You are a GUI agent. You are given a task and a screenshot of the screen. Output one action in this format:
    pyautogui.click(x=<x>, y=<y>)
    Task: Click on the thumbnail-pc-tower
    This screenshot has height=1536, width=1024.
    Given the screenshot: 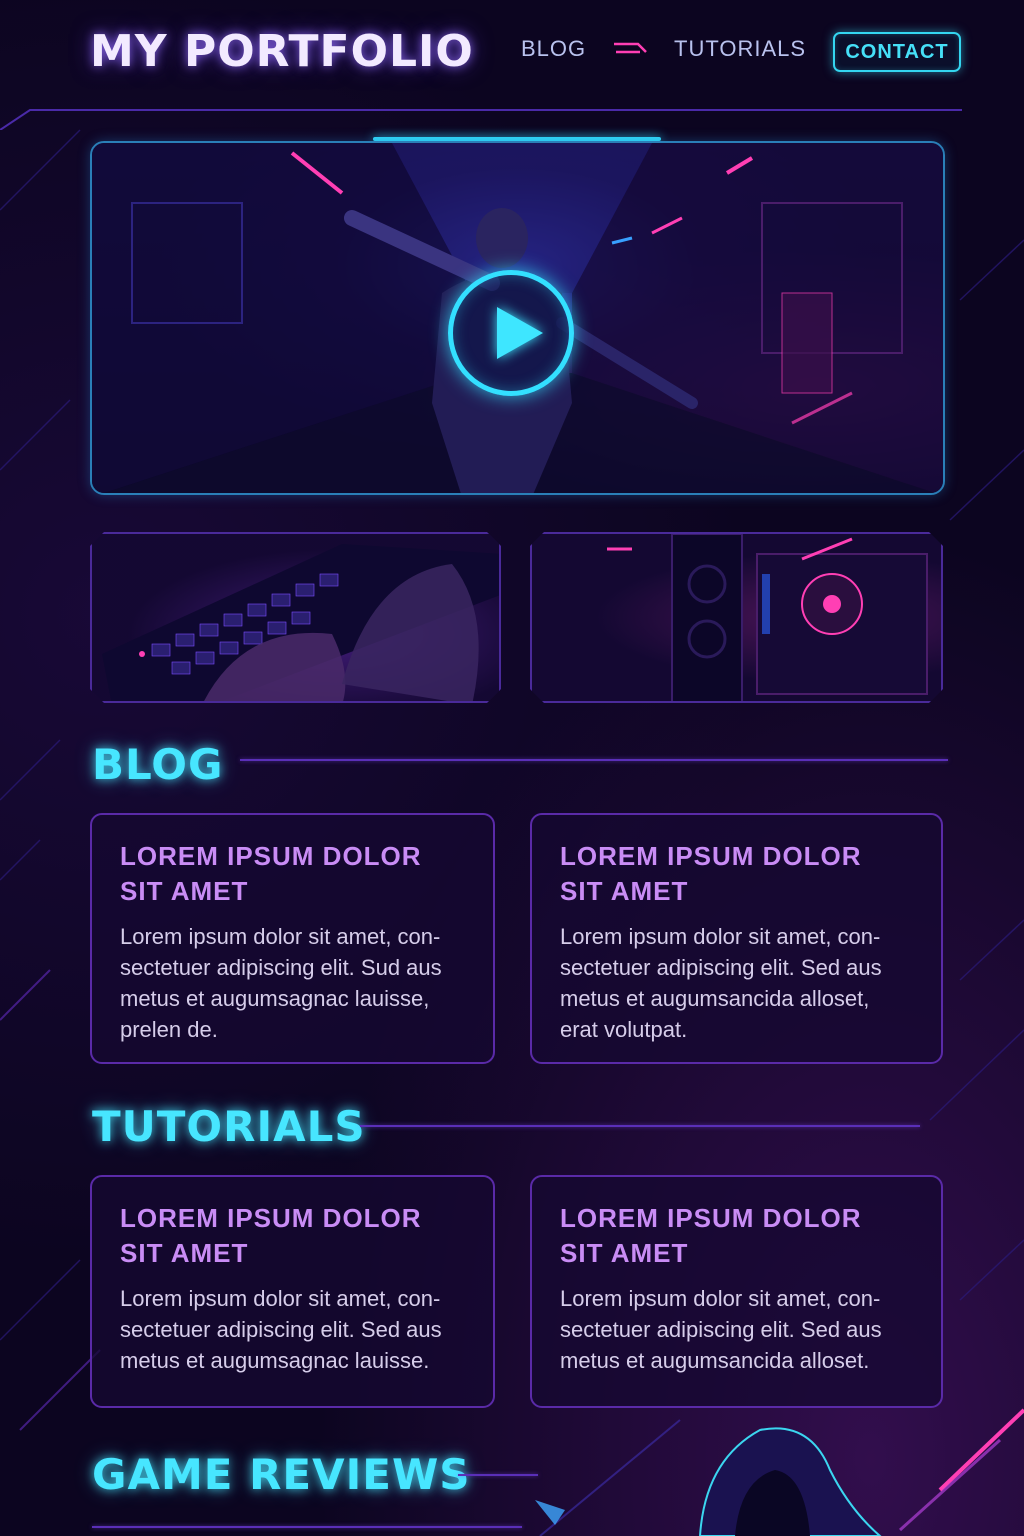 What is the action you would take?
    pyautogui.click(x=736, y=617)
    